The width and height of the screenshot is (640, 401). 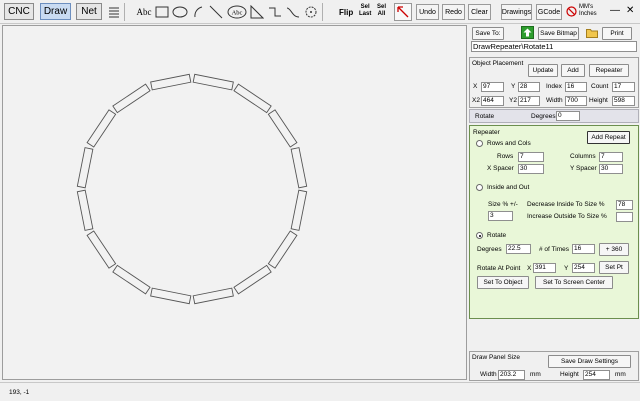 I want to click on rotate-radio, so click(x=479, y=235).